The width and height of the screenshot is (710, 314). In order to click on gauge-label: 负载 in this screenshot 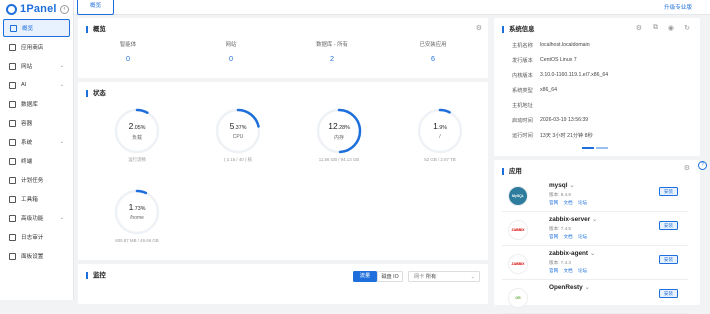, I will do `click(136, 138)`.